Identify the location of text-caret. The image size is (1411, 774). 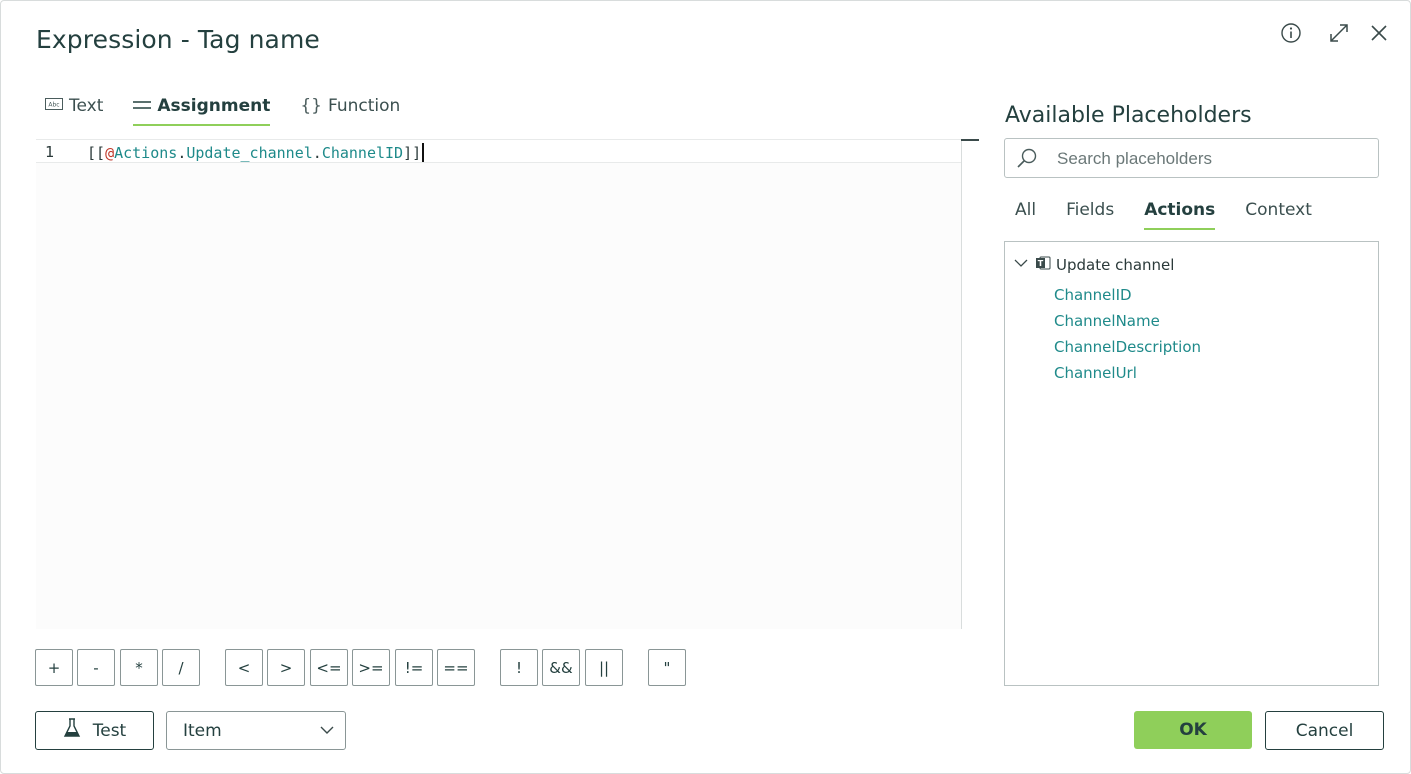
(423, 152).